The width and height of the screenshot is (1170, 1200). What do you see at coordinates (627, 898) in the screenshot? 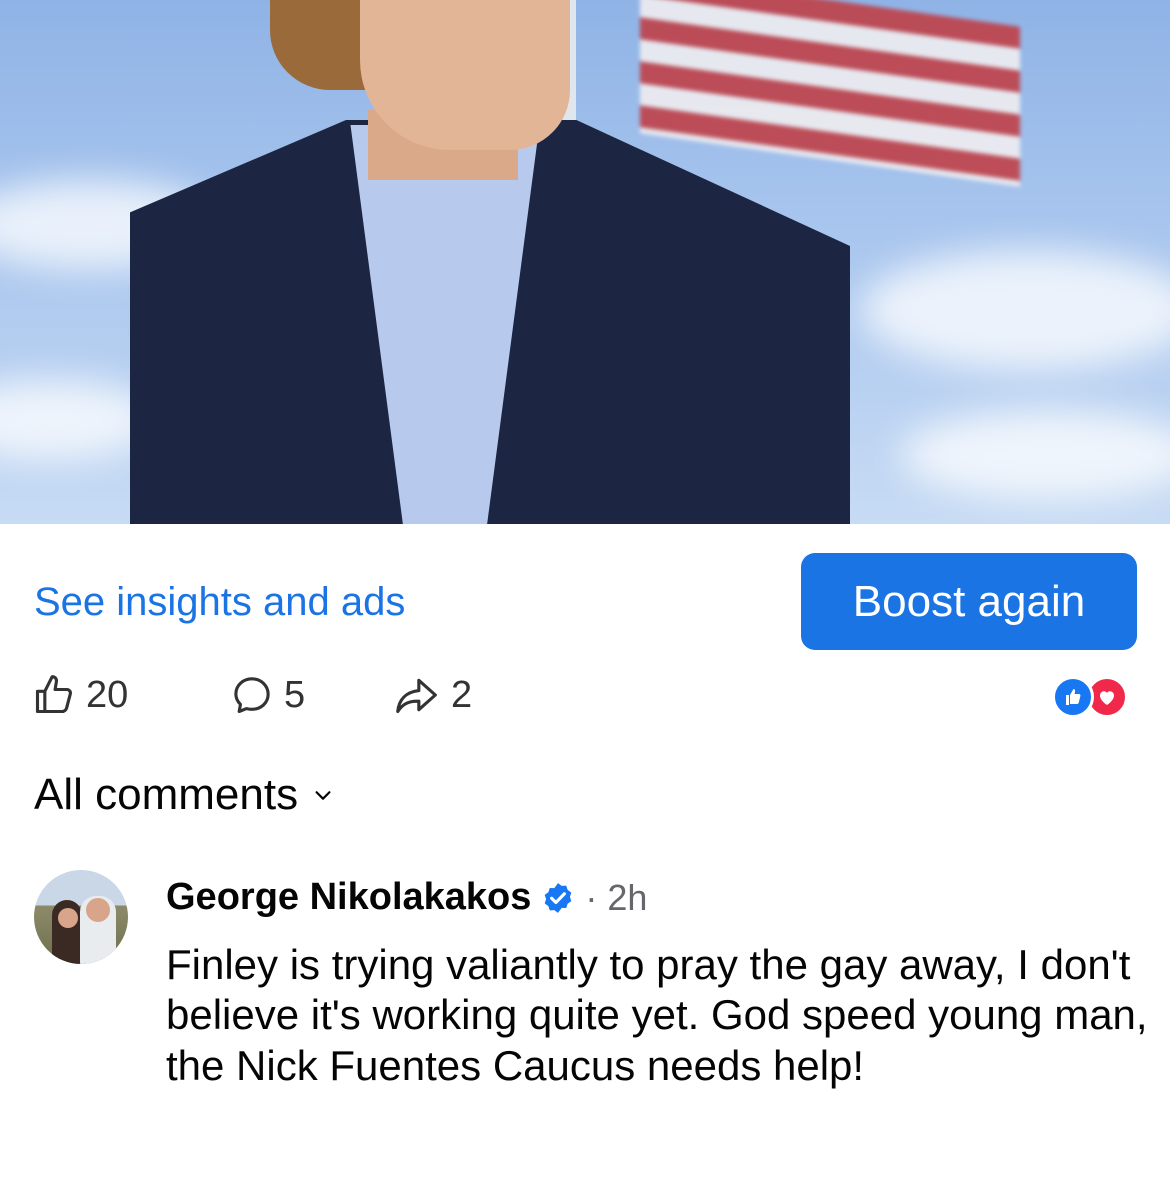
I see `comment-timestamp: 2h` at bounding box center [627, 898].